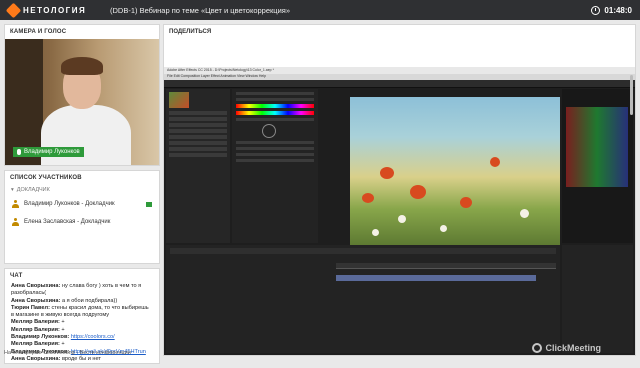 The width and height of the screenshot is (640, 368). Describe the element at coordinates (46, 178) in the screenshot. I see `participants-panel-heading: СПИСОК УЧАСТНИКОВ` at that location.